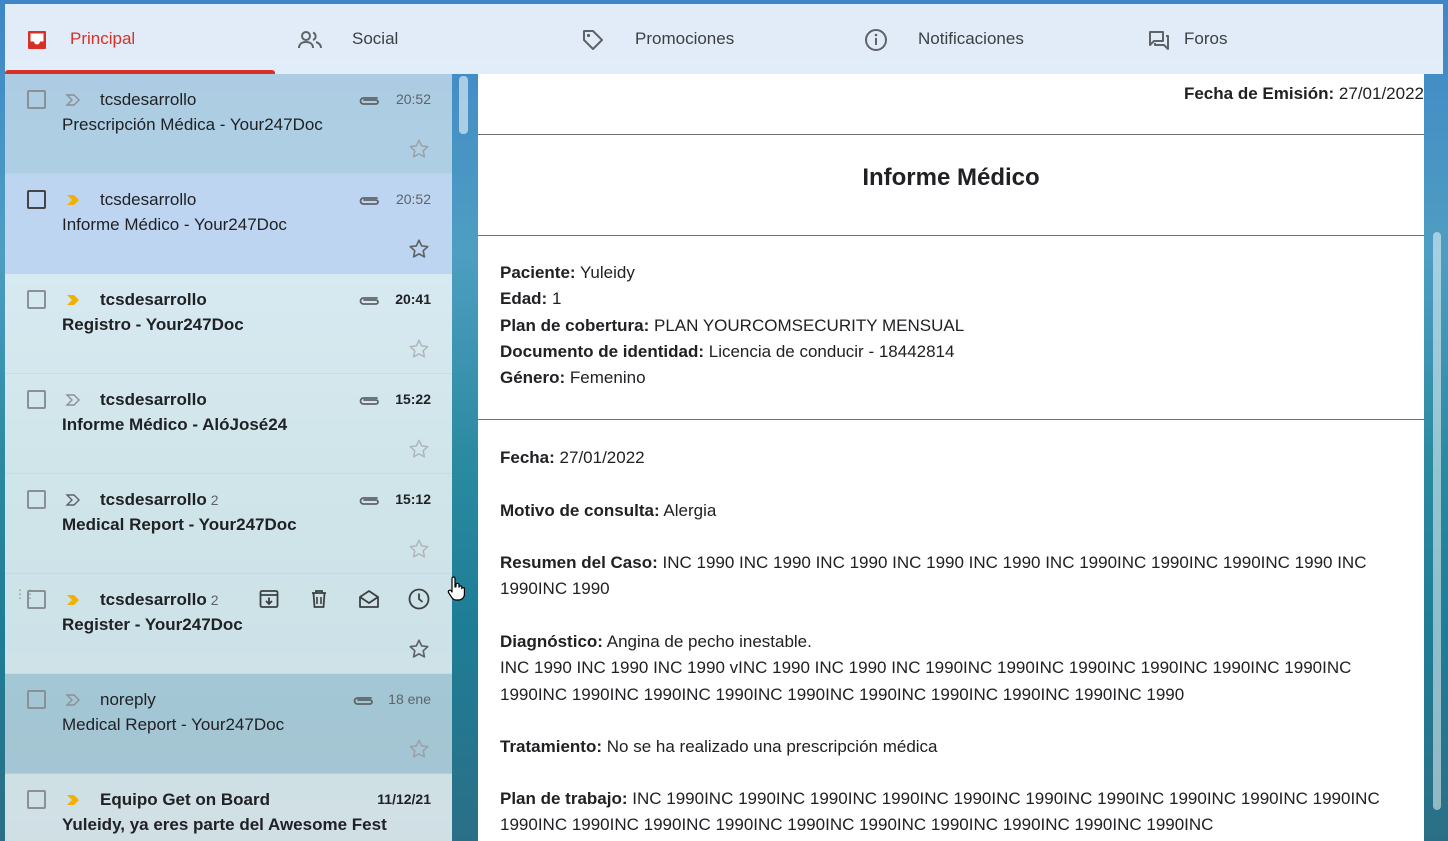 The height and width of the screenshot is (841, 1448). I want to click on fecha-field: Fecha: 27/01/2022, so click(572, 457).